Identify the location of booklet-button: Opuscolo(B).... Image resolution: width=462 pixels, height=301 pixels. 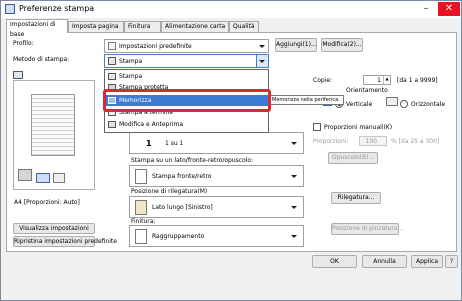
(353, 158).